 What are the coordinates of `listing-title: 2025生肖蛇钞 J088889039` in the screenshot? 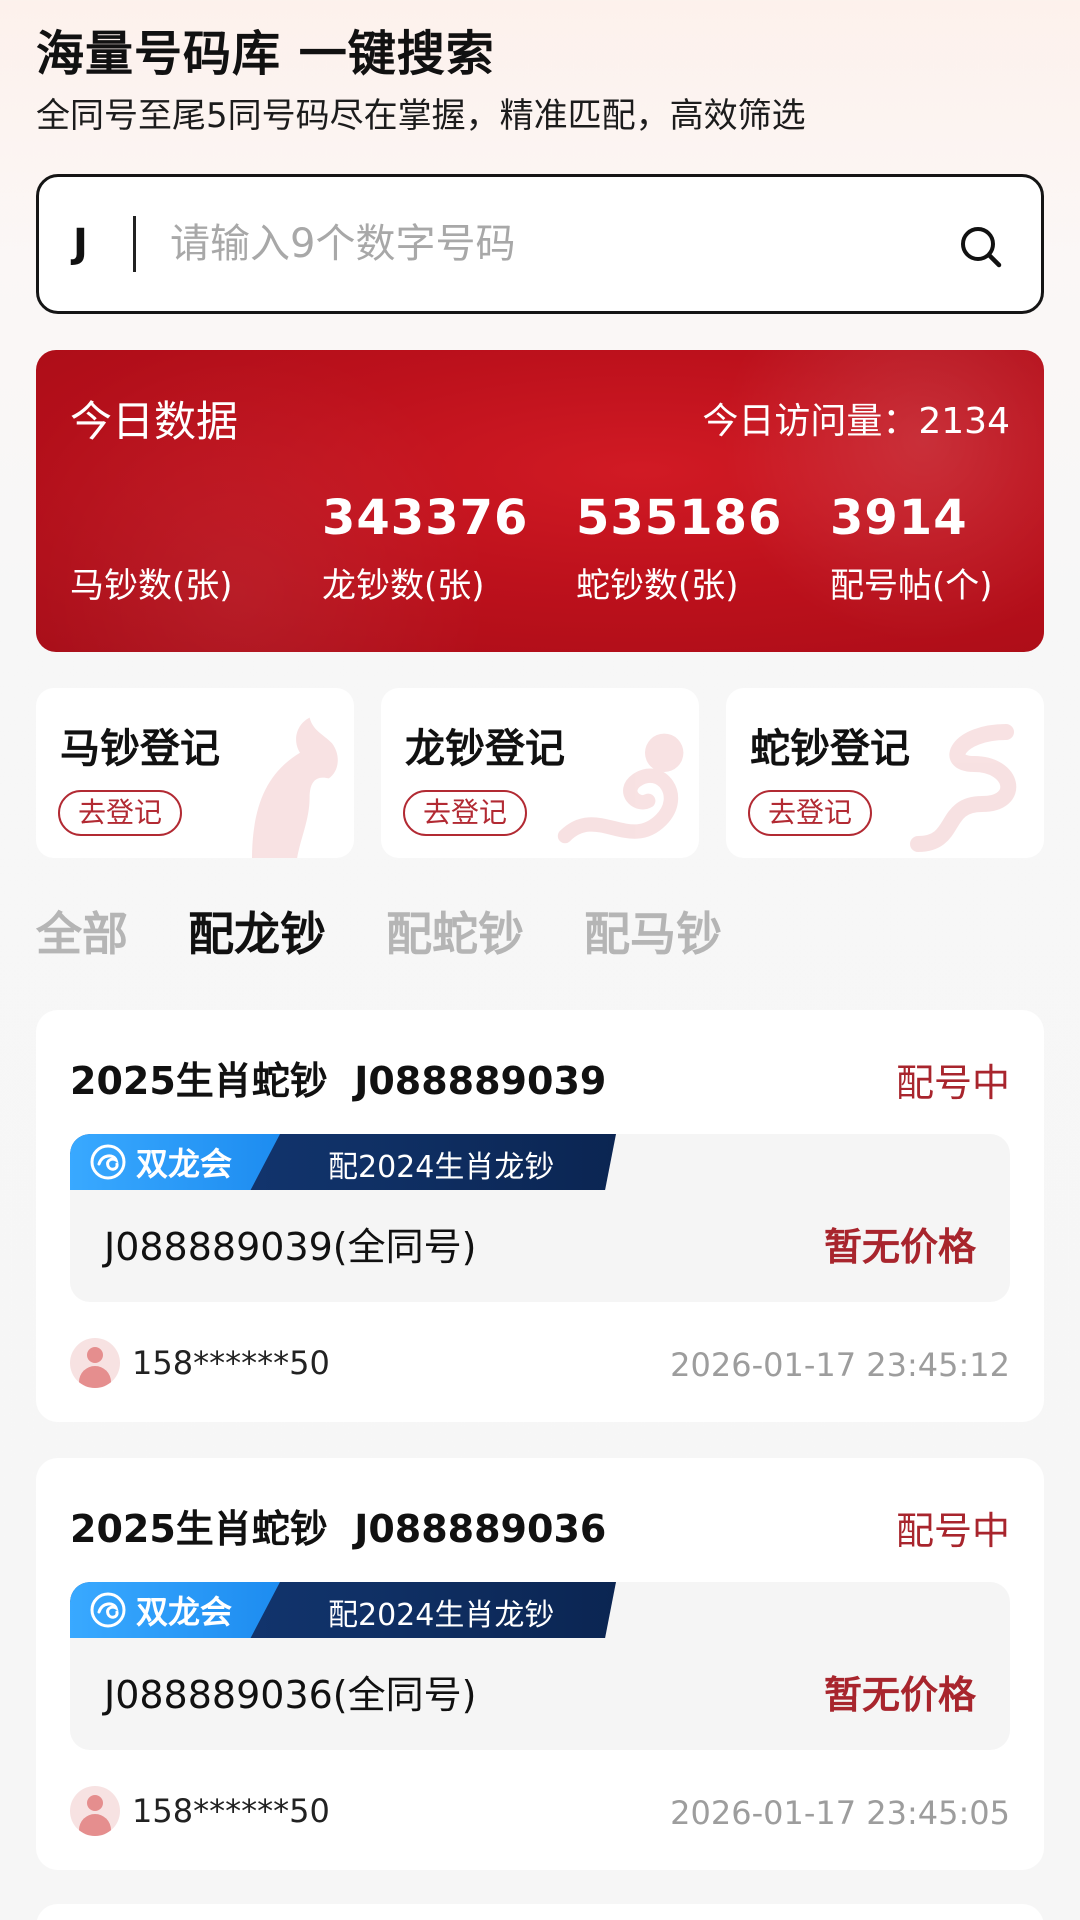 It's located at (338, 1081).